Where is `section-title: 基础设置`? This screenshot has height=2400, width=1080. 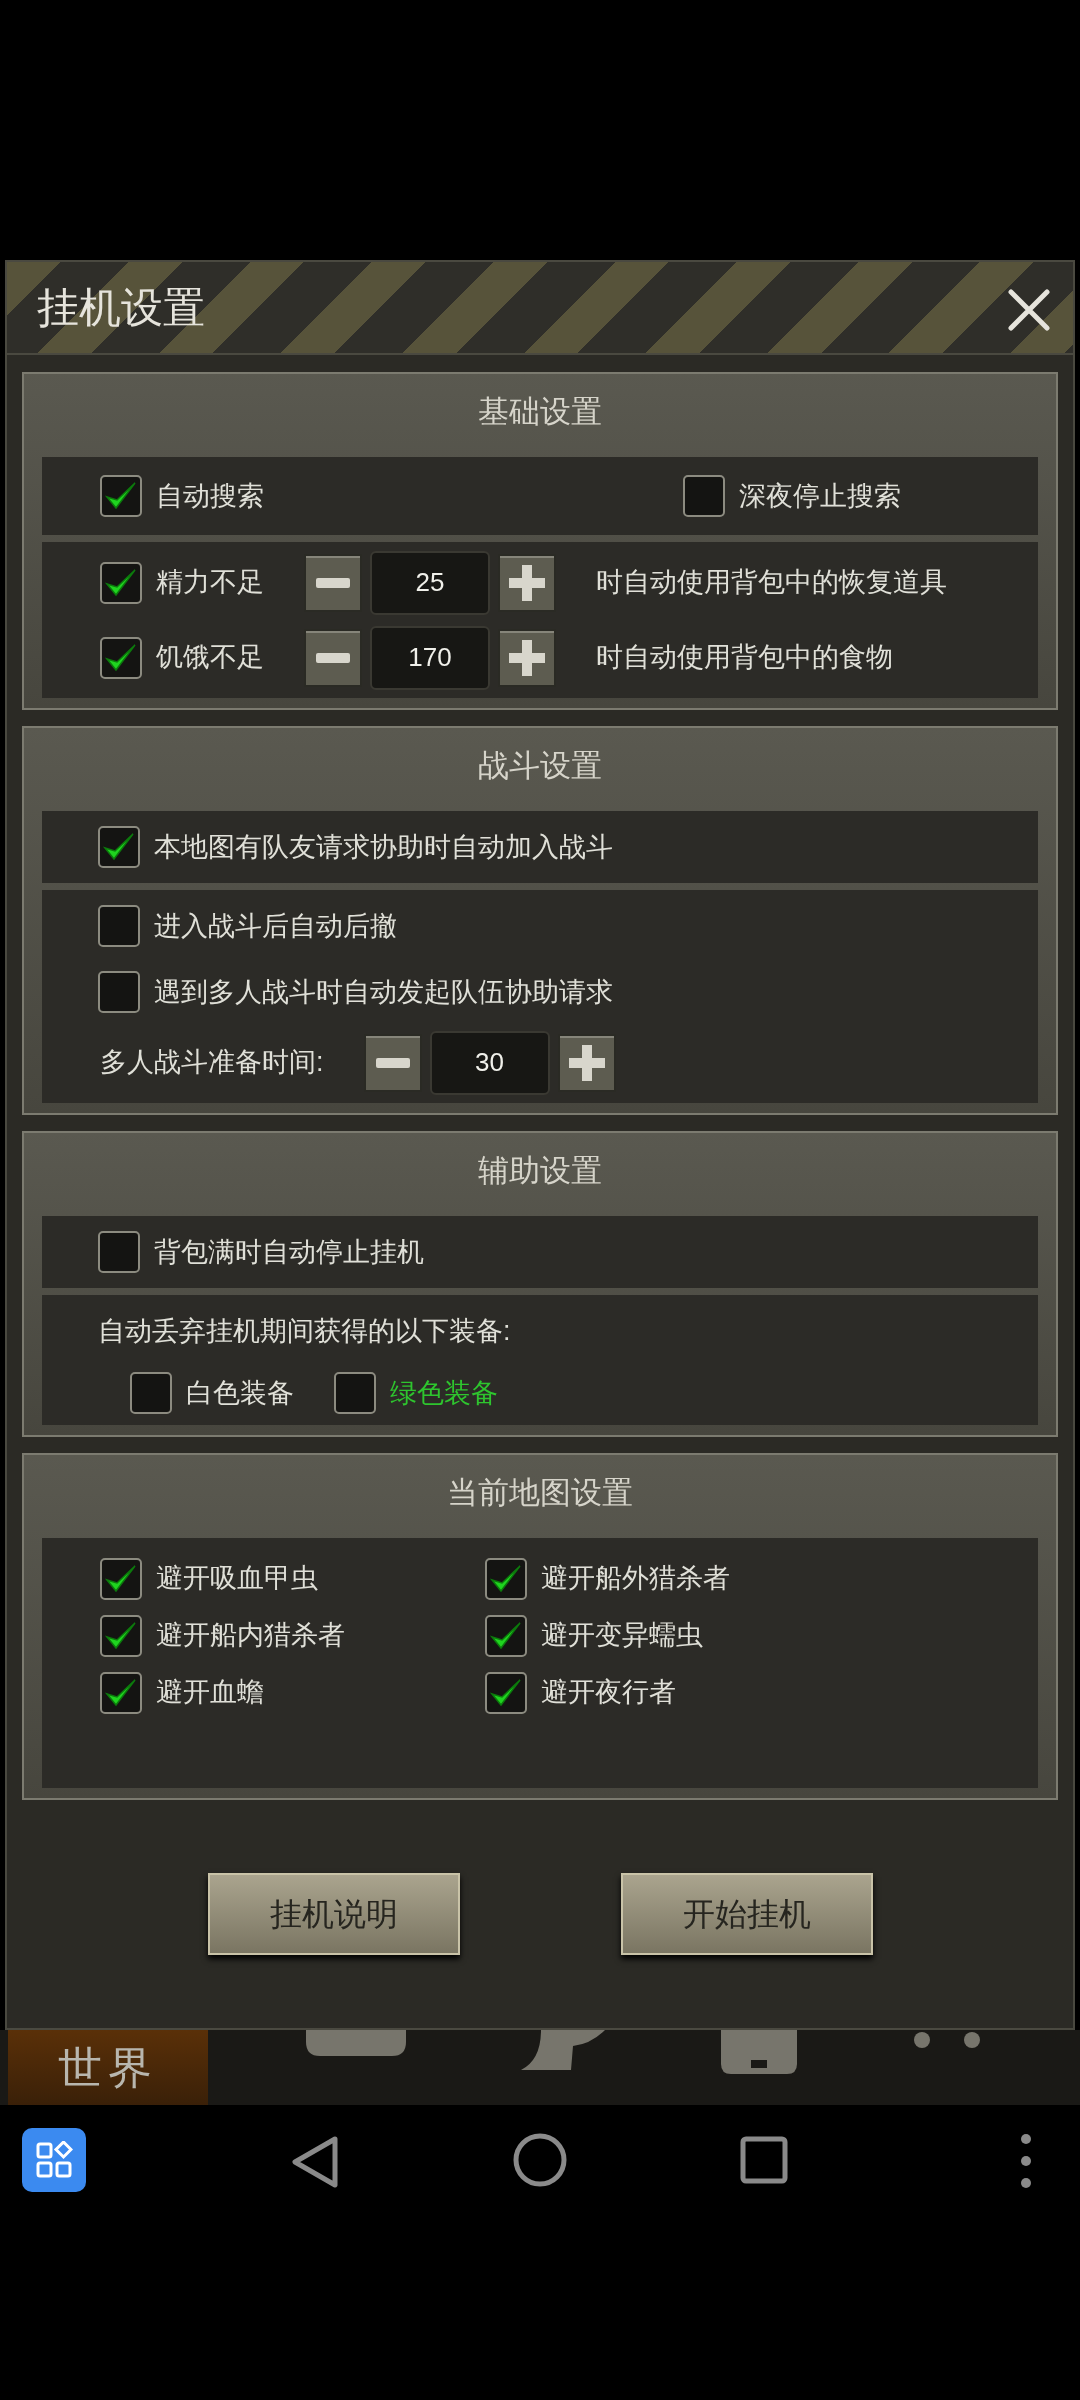 section-title: 基础设置 is located at coordinates (540, 411).